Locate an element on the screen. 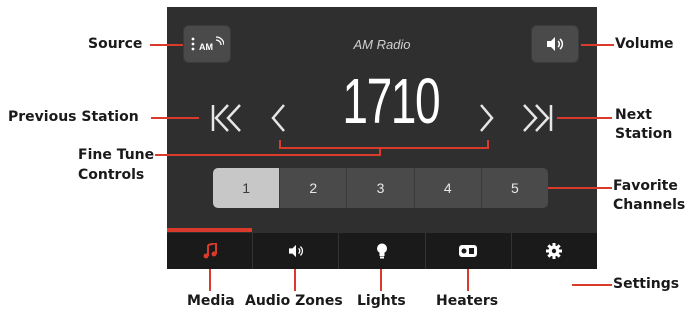  settings-label: Settings is located at coordinates (646, 284).